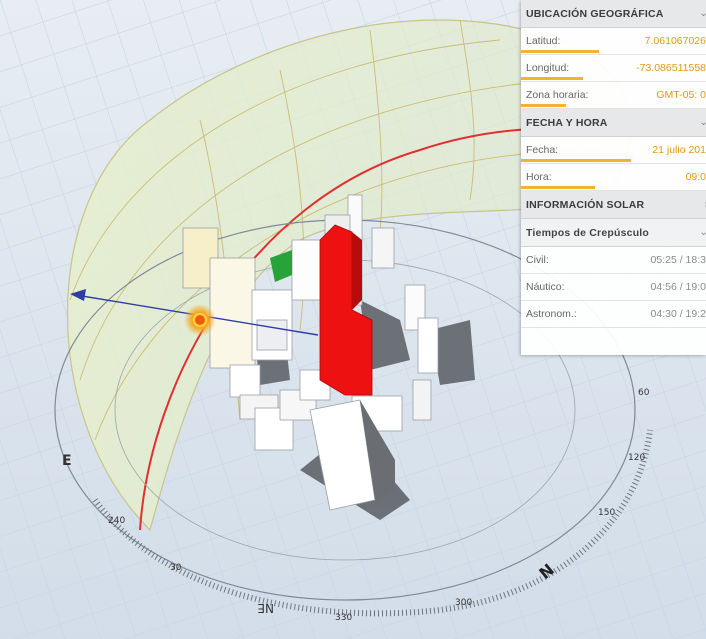 The image size is (706, 639). Describe the element at coordinates (543, 105) in the screenshot. I see `timezone-underline` at that location.